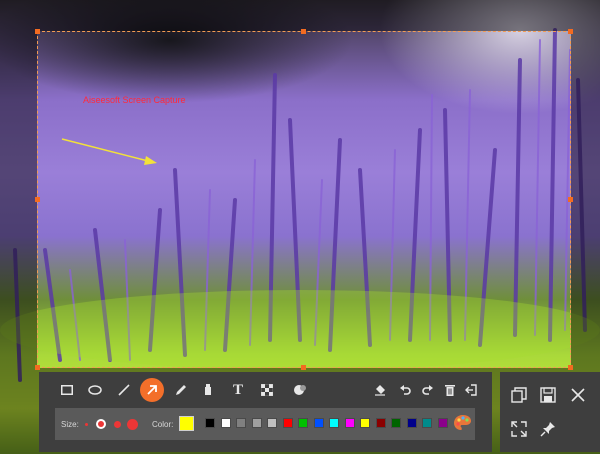 This screenshot has width=600, height=454. I want to click on palette-icon, so click(463, 423).